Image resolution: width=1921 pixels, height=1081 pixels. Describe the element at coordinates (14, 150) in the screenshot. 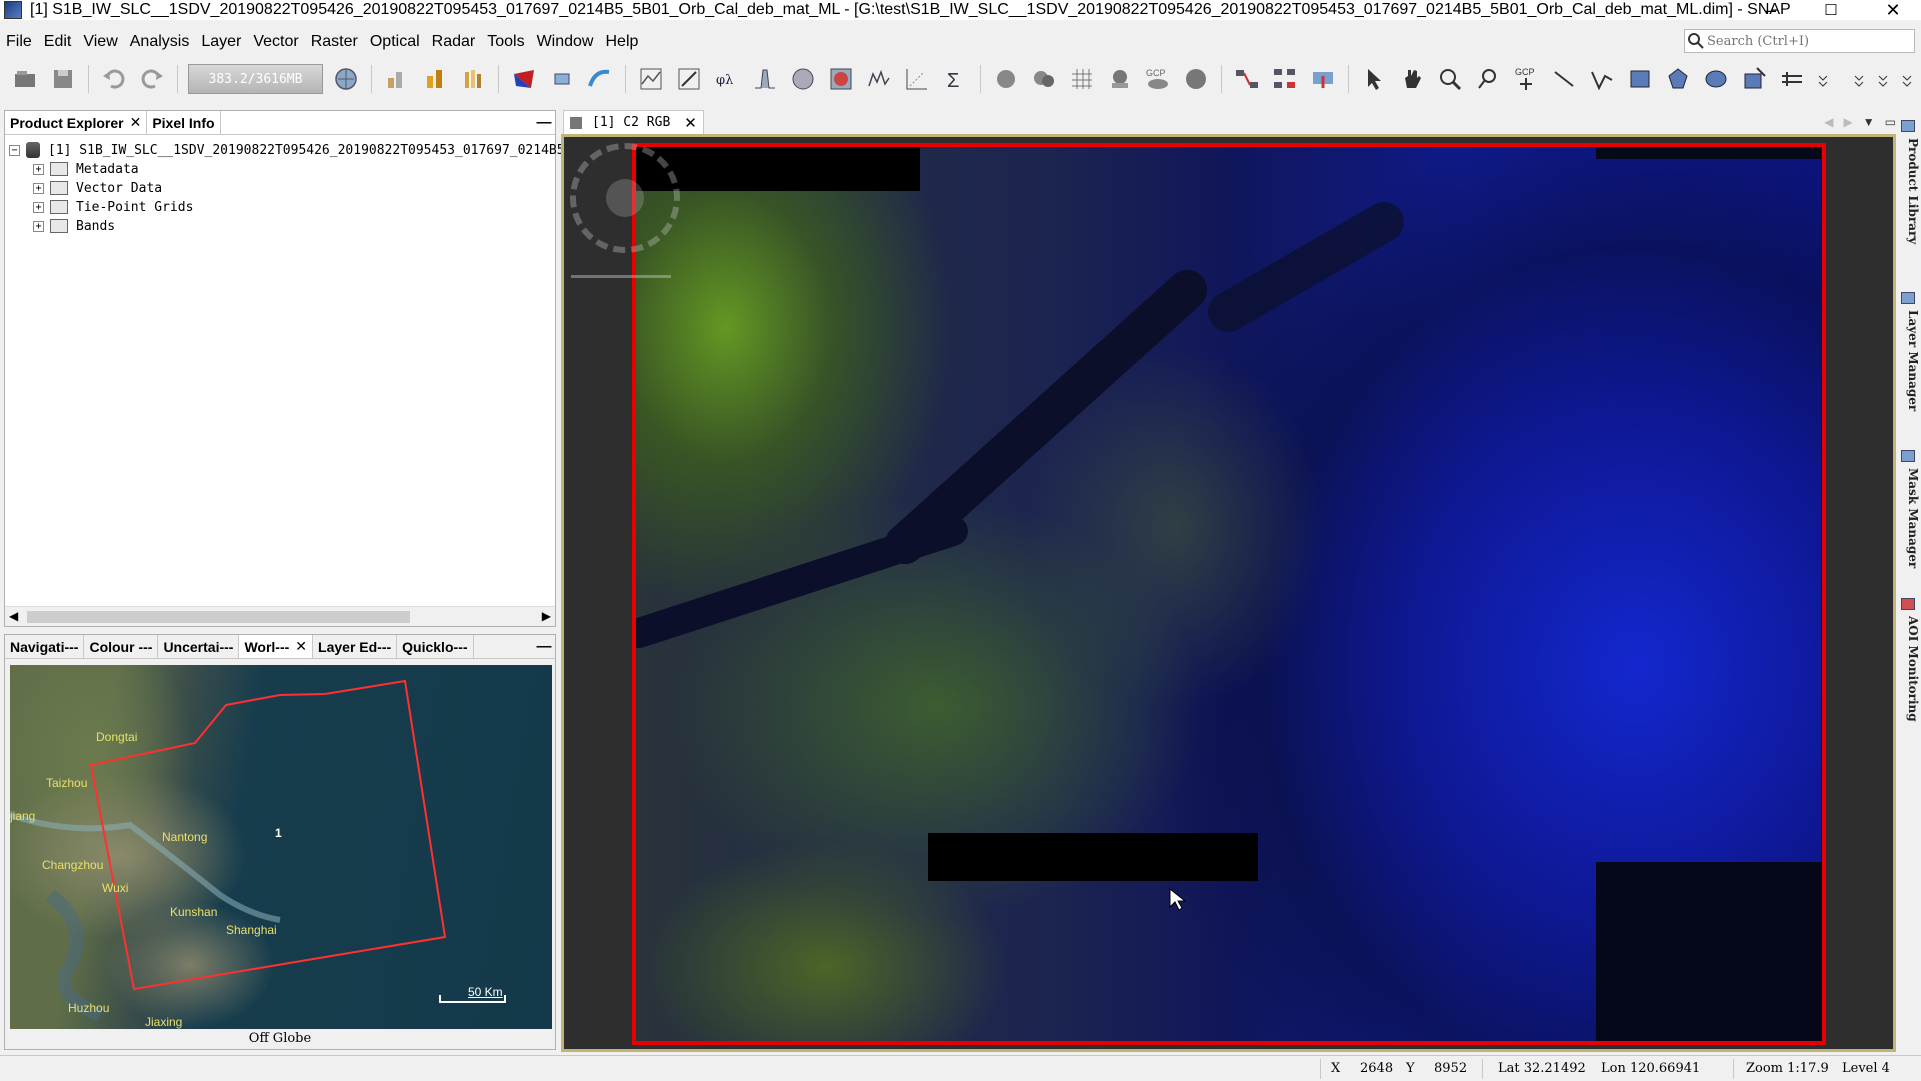

I see `collapse-icon: −` at that location.